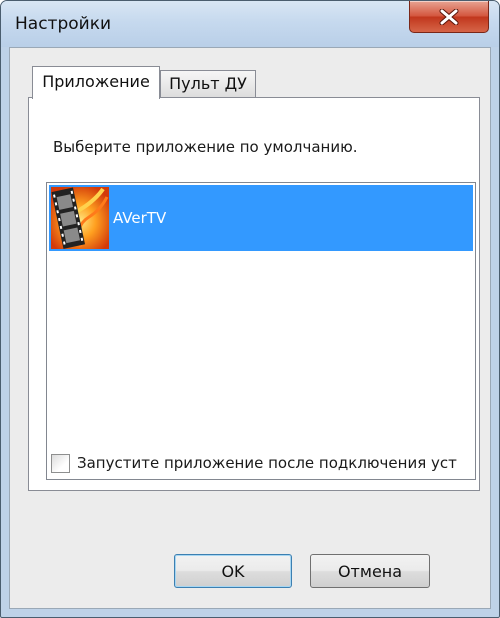 This screenshot has width=500, height=618. I want to click on film-strip-app-icon, so click(80, 218).